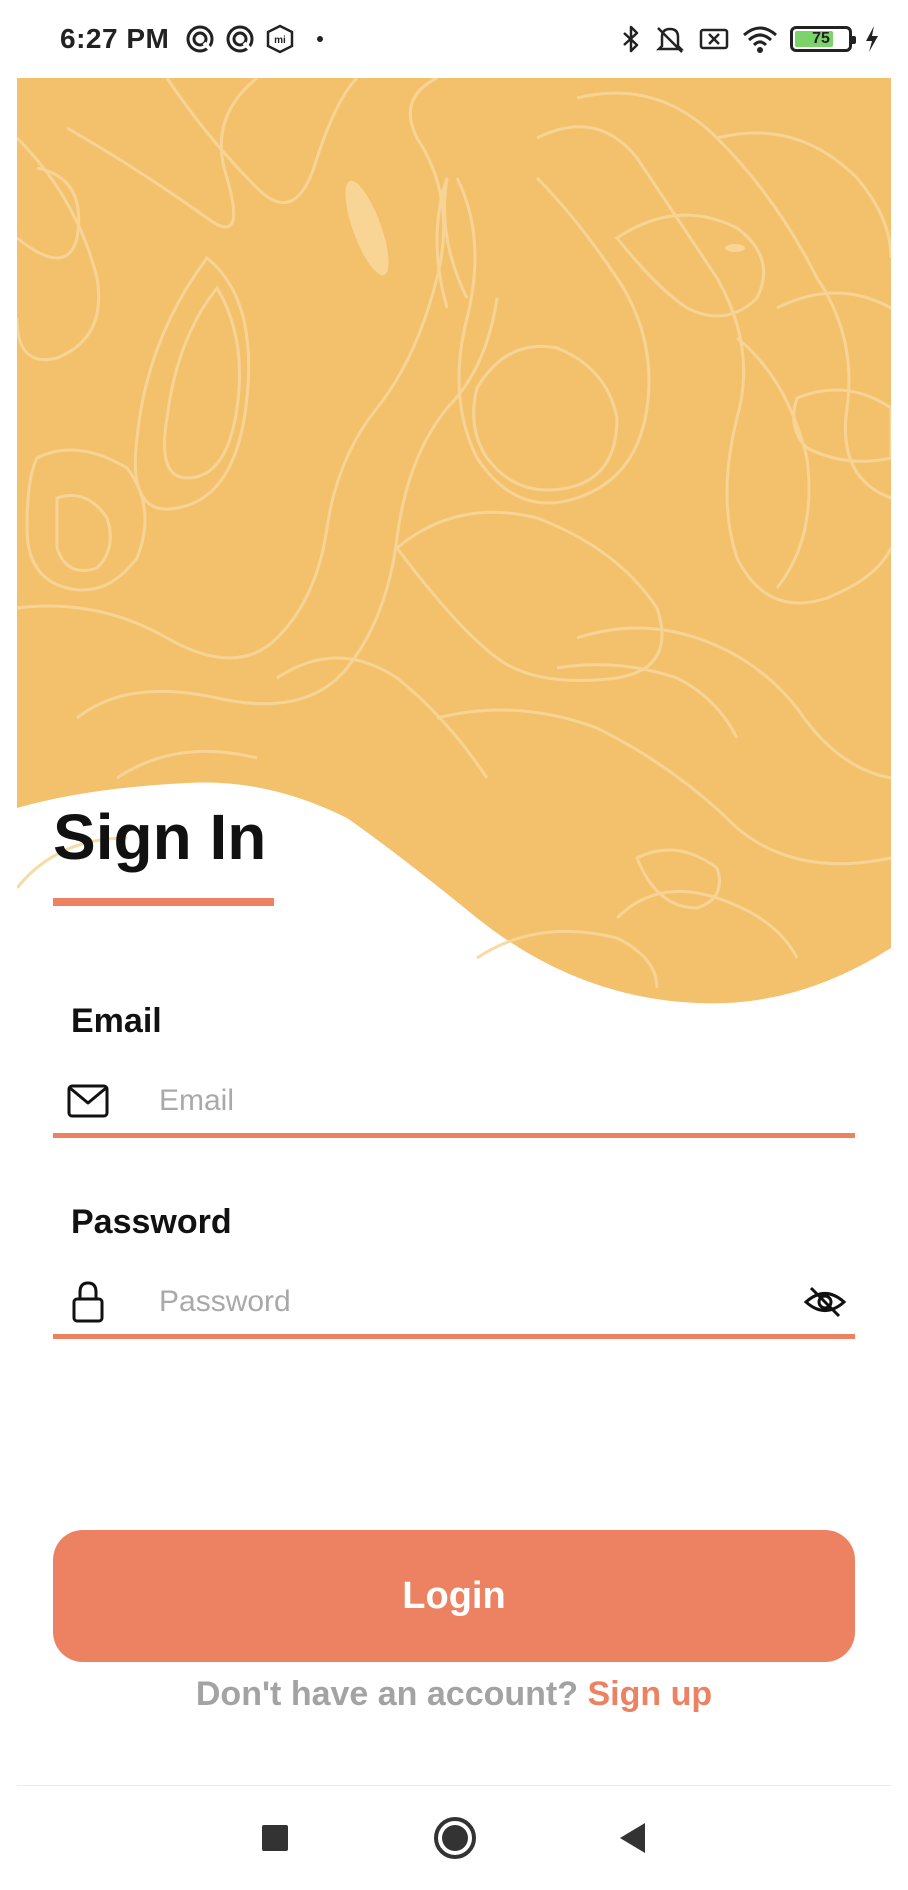 The height and width of the screenshot is (1890, 908). Describe the element at coordinates (151, 1222) in the screenshot. I see `password-label: Password` at that location.